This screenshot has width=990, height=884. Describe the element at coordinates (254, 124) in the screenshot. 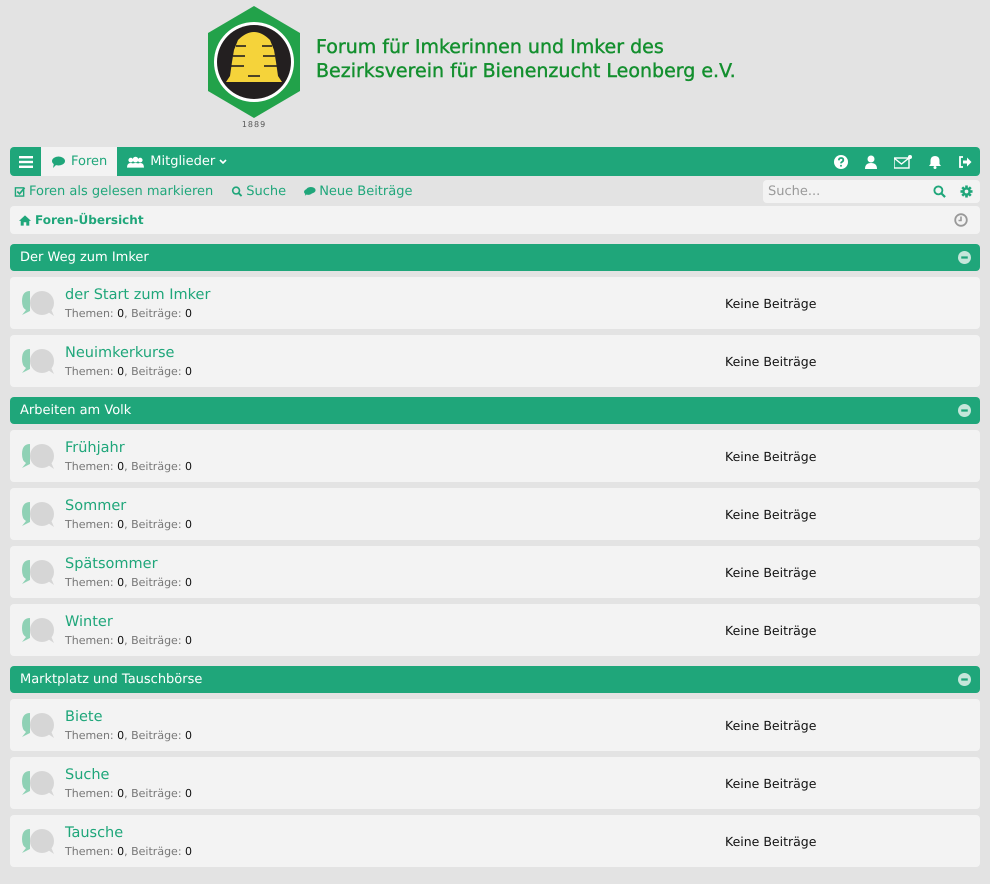

I see `logo-year: 1889` at that location.